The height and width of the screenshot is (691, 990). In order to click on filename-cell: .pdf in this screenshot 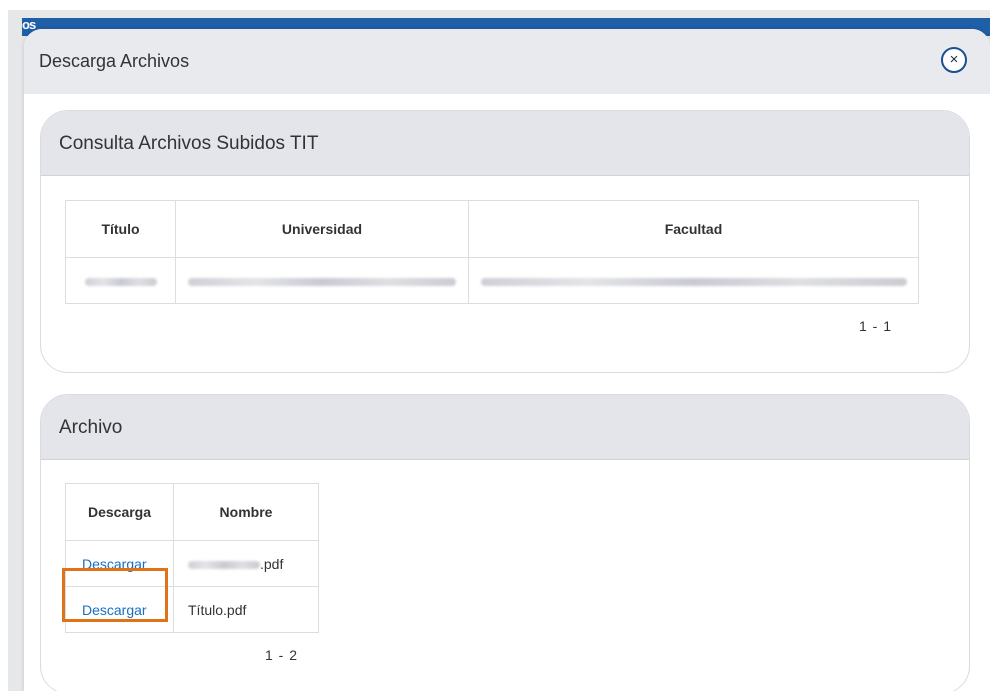, I will do `click(246, 563)`.